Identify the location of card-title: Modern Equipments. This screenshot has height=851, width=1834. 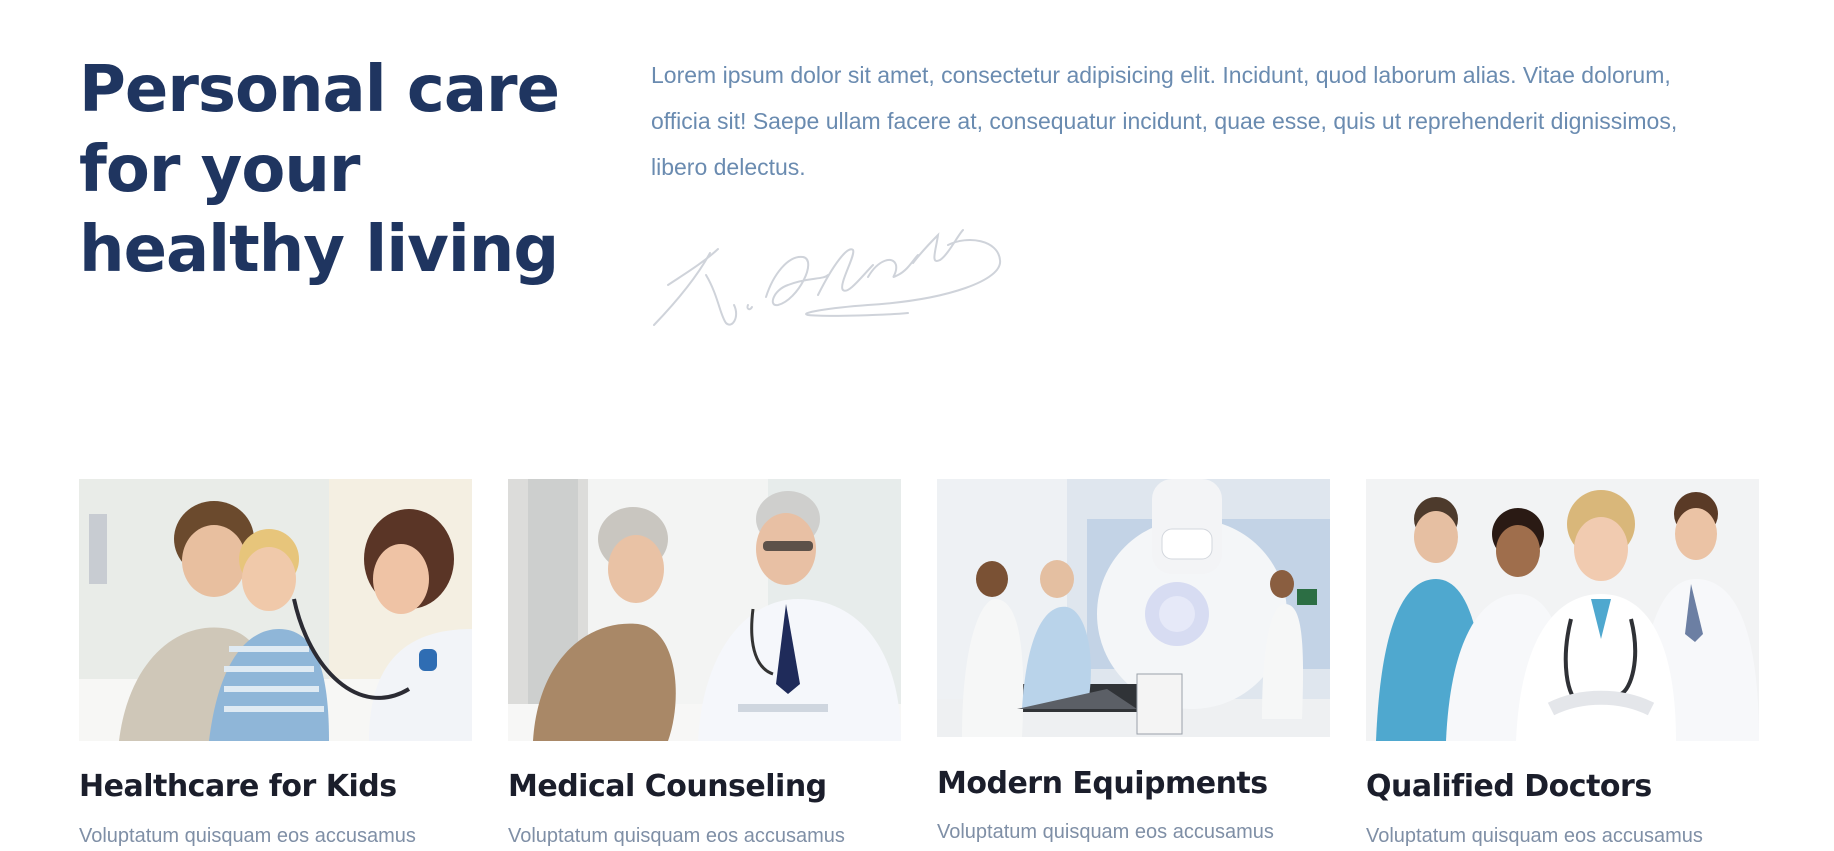
(1102, 783).